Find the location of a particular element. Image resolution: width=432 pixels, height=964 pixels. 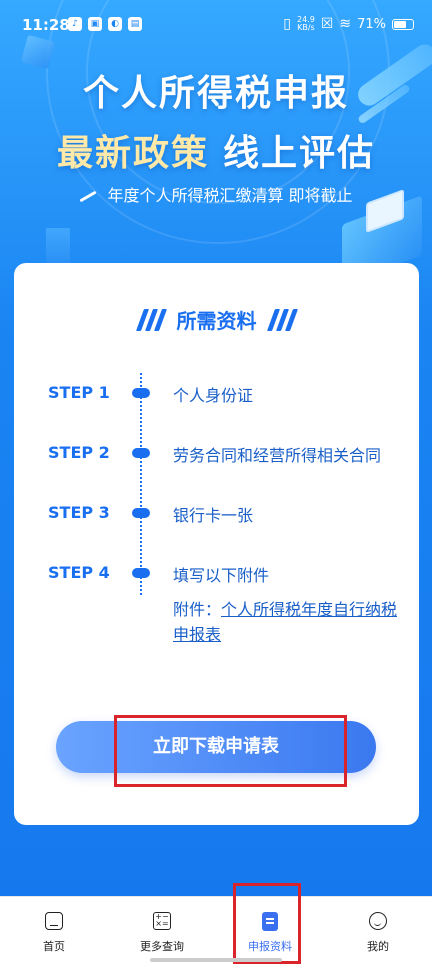

nav-item-more-queries: +− ×= 更多查询 is located at coordinates (162, 930).